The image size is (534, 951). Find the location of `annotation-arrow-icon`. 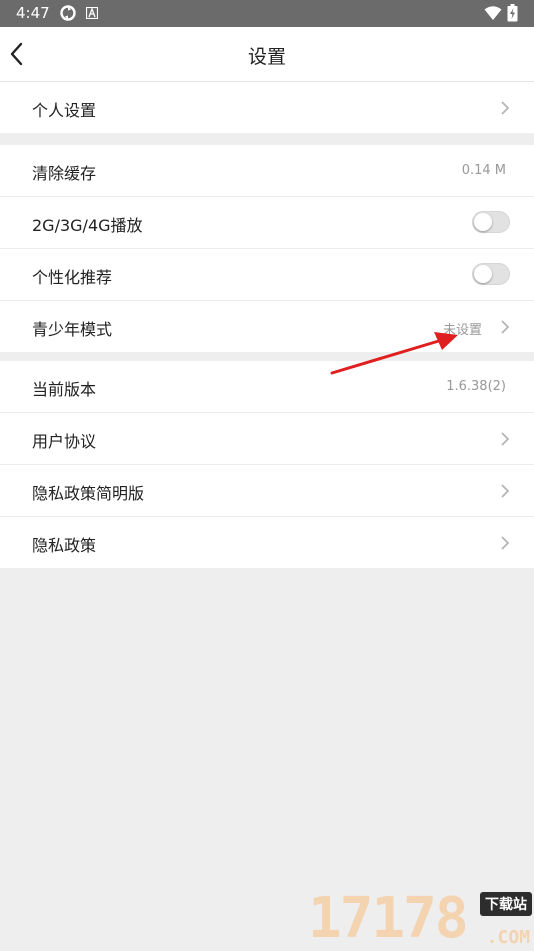

annotation-arrow-icon is located at coordinates (394, 353).